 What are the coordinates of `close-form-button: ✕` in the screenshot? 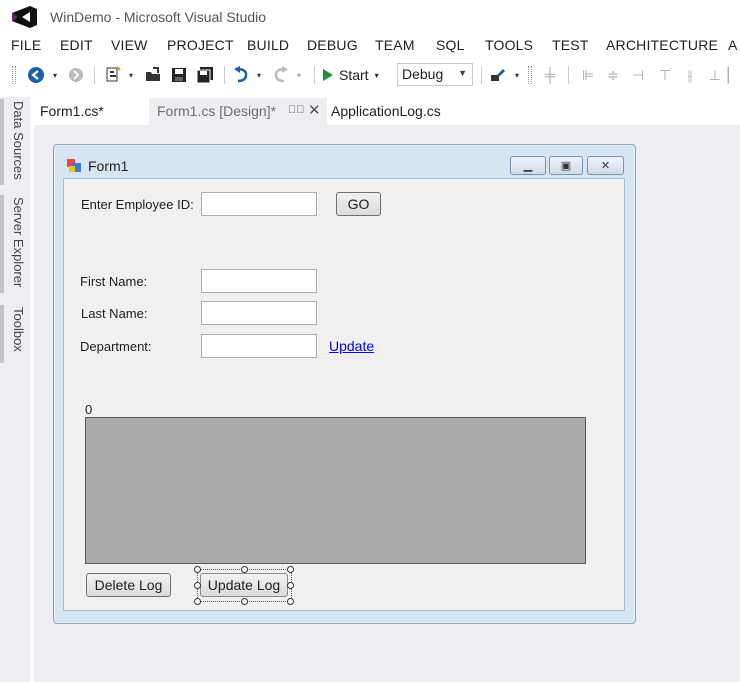 It's located at (605, 165).